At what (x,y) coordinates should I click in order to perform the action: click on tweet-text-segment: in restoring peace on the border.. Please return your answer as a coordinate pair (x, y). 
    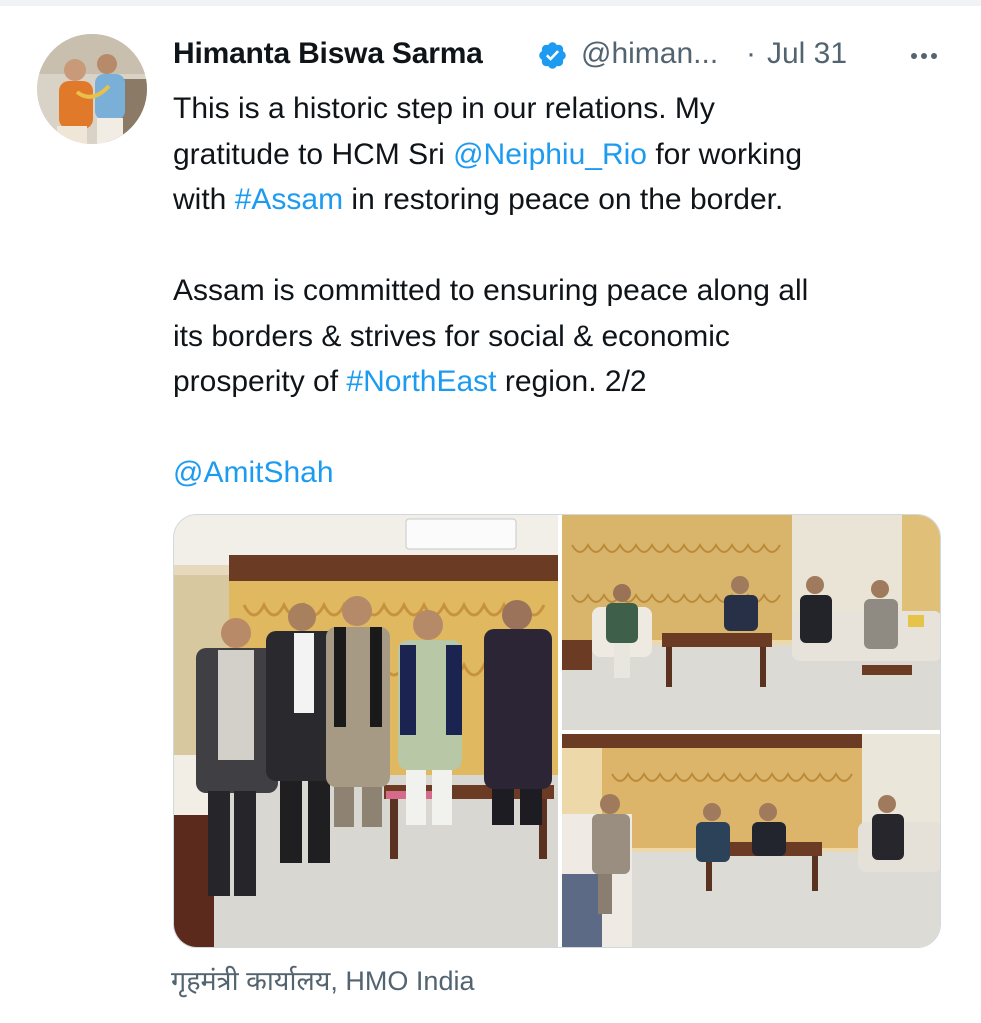
    Looking at the image, I should click on (563, 199).